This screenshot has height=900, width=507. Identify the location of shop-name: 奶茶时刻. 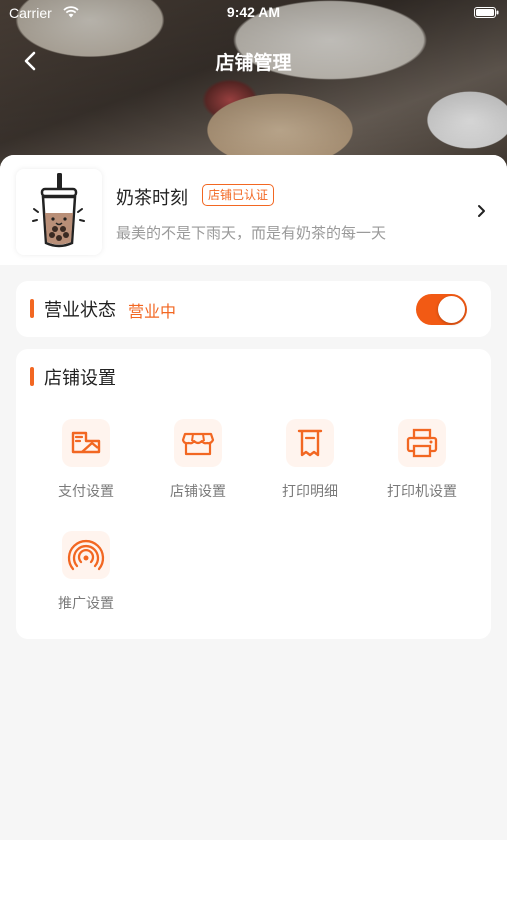
(152, 198).